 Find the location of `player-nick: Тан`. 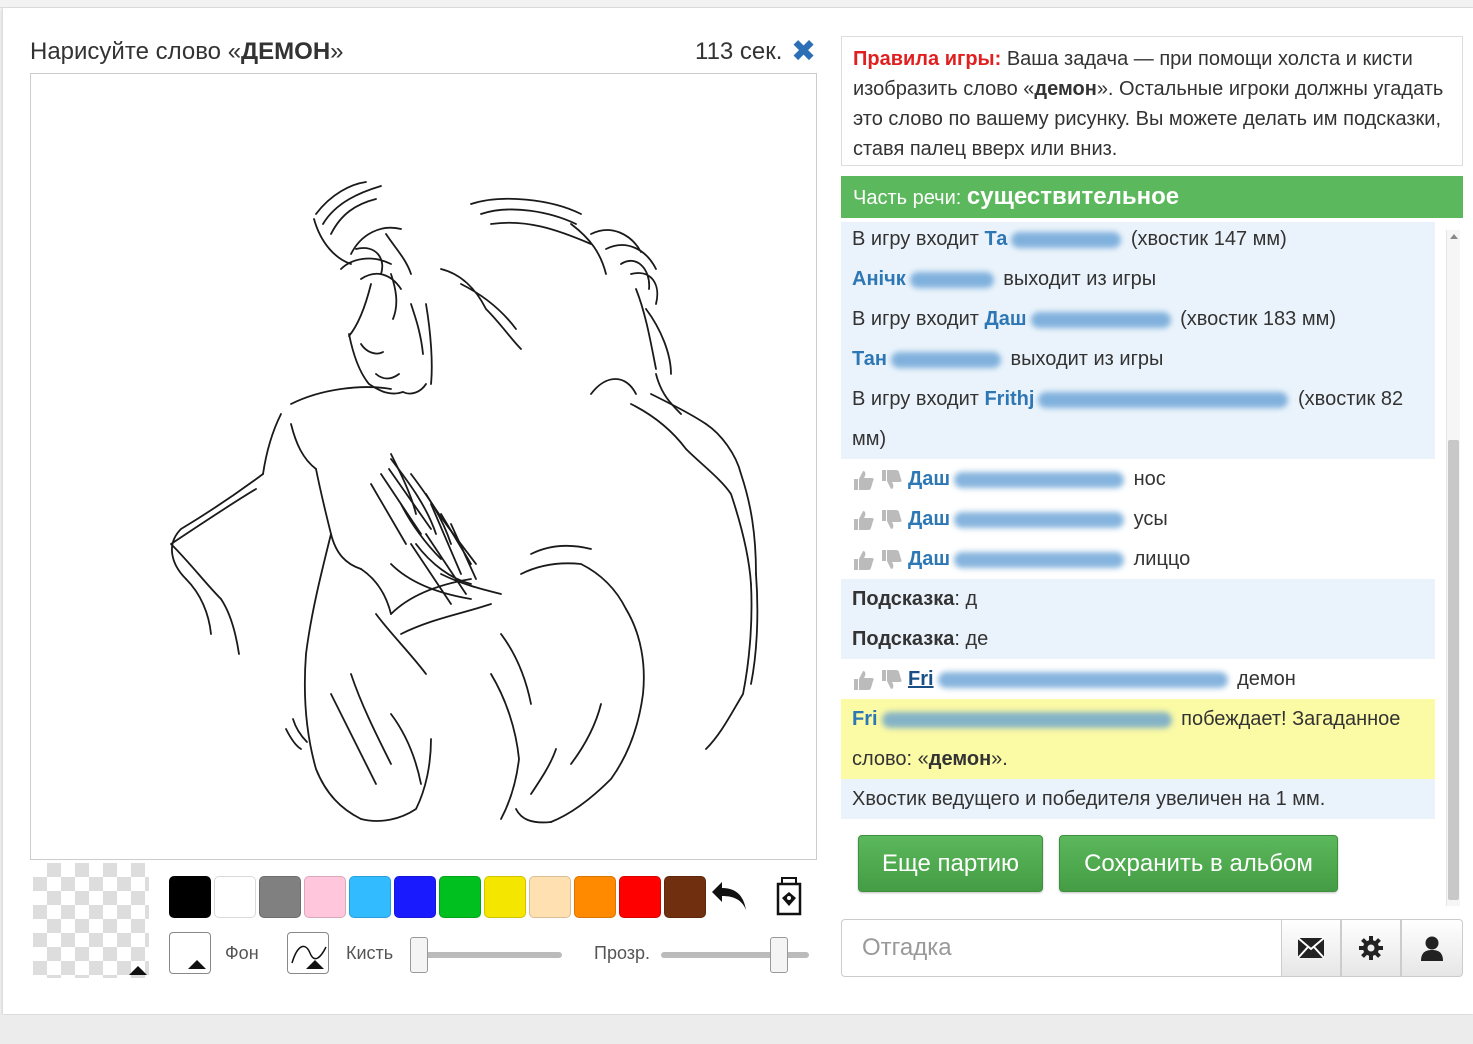

player-nick: Тан is located at coordinates (869, 359).